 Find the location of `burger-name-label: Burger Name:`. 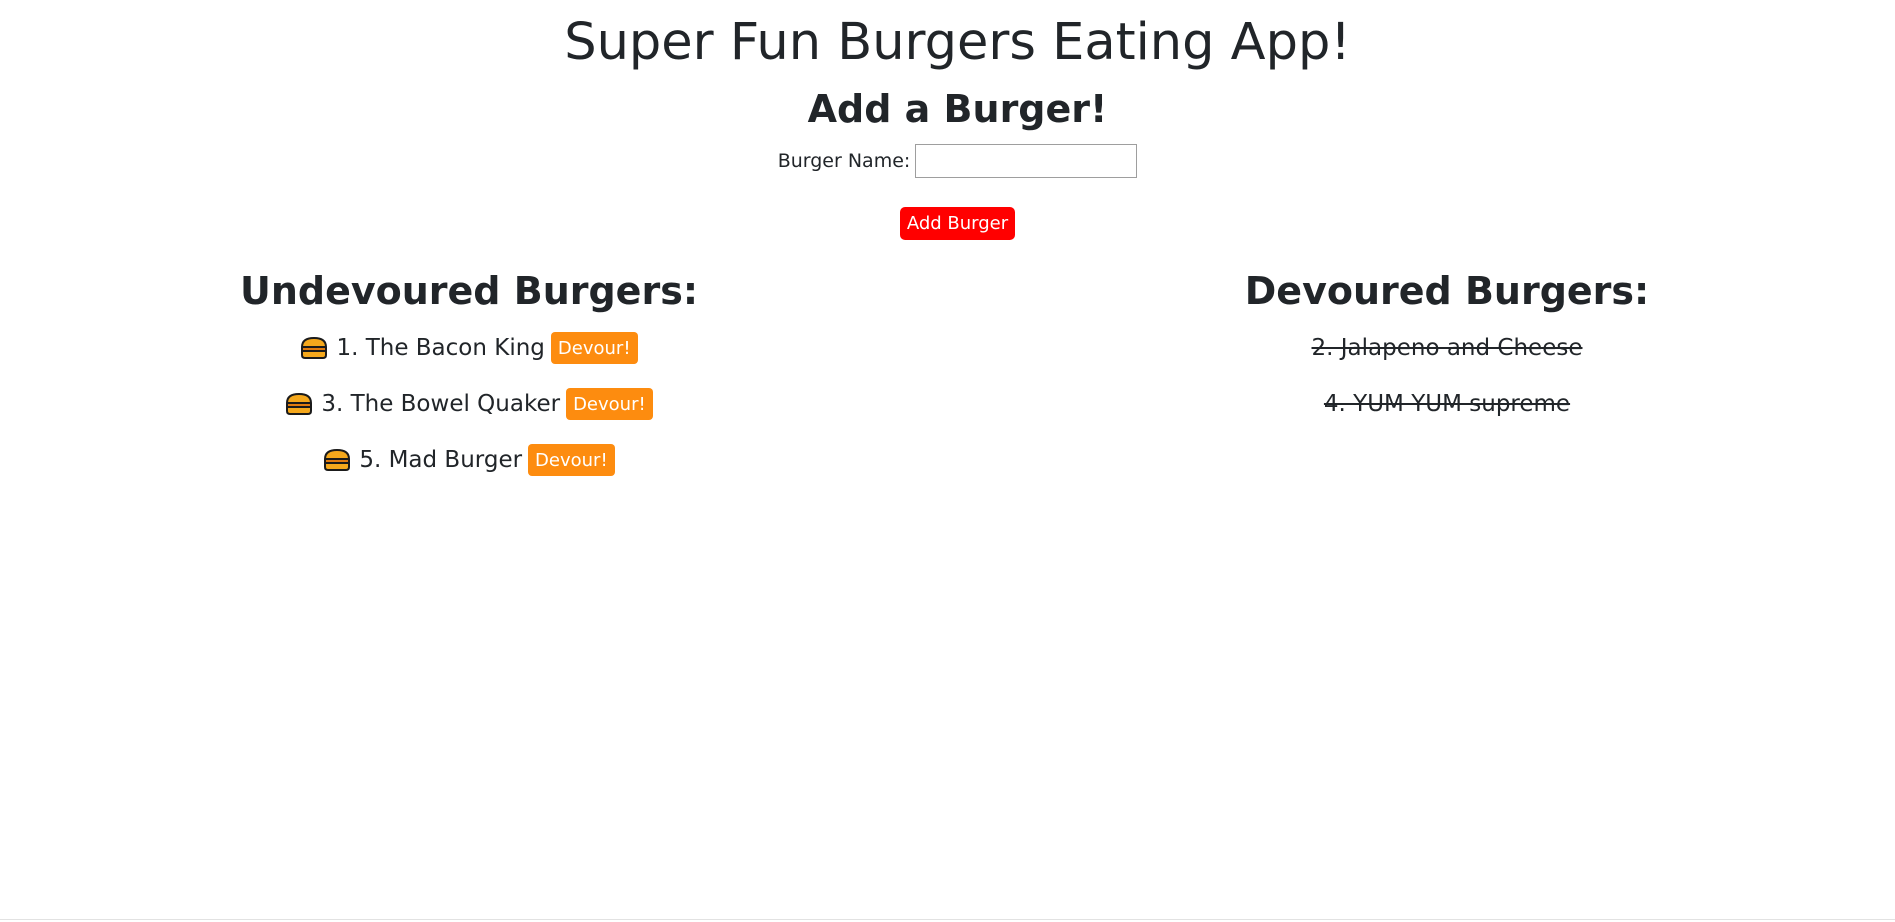

burger-name-label: Burger Name: is located at coordinates (844, 161).